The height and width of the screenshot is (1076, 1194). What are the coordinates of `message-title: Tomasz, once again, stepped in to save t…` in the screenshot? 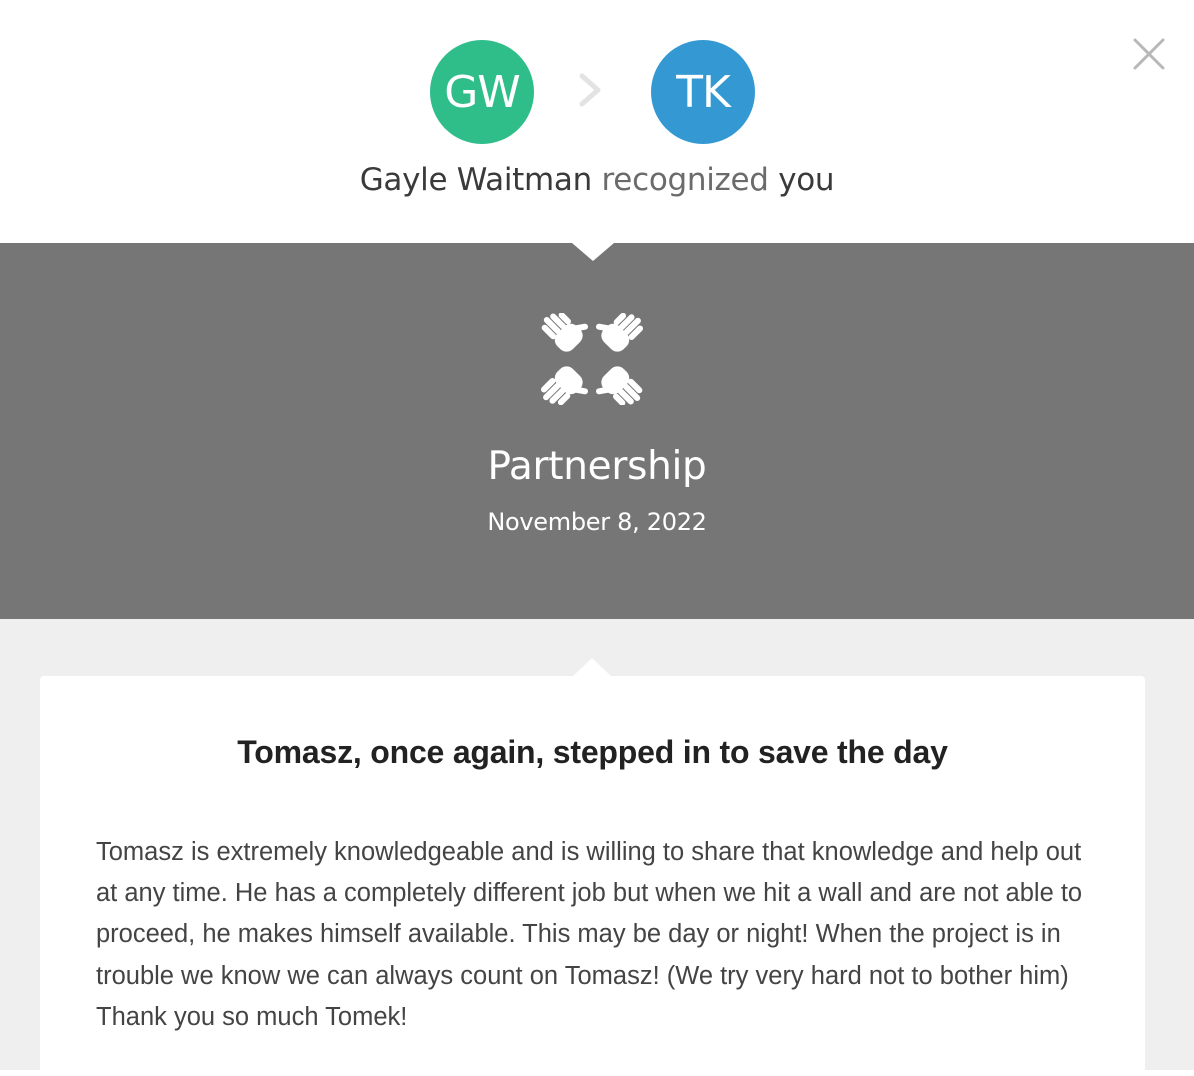 It's located at (592, 752).